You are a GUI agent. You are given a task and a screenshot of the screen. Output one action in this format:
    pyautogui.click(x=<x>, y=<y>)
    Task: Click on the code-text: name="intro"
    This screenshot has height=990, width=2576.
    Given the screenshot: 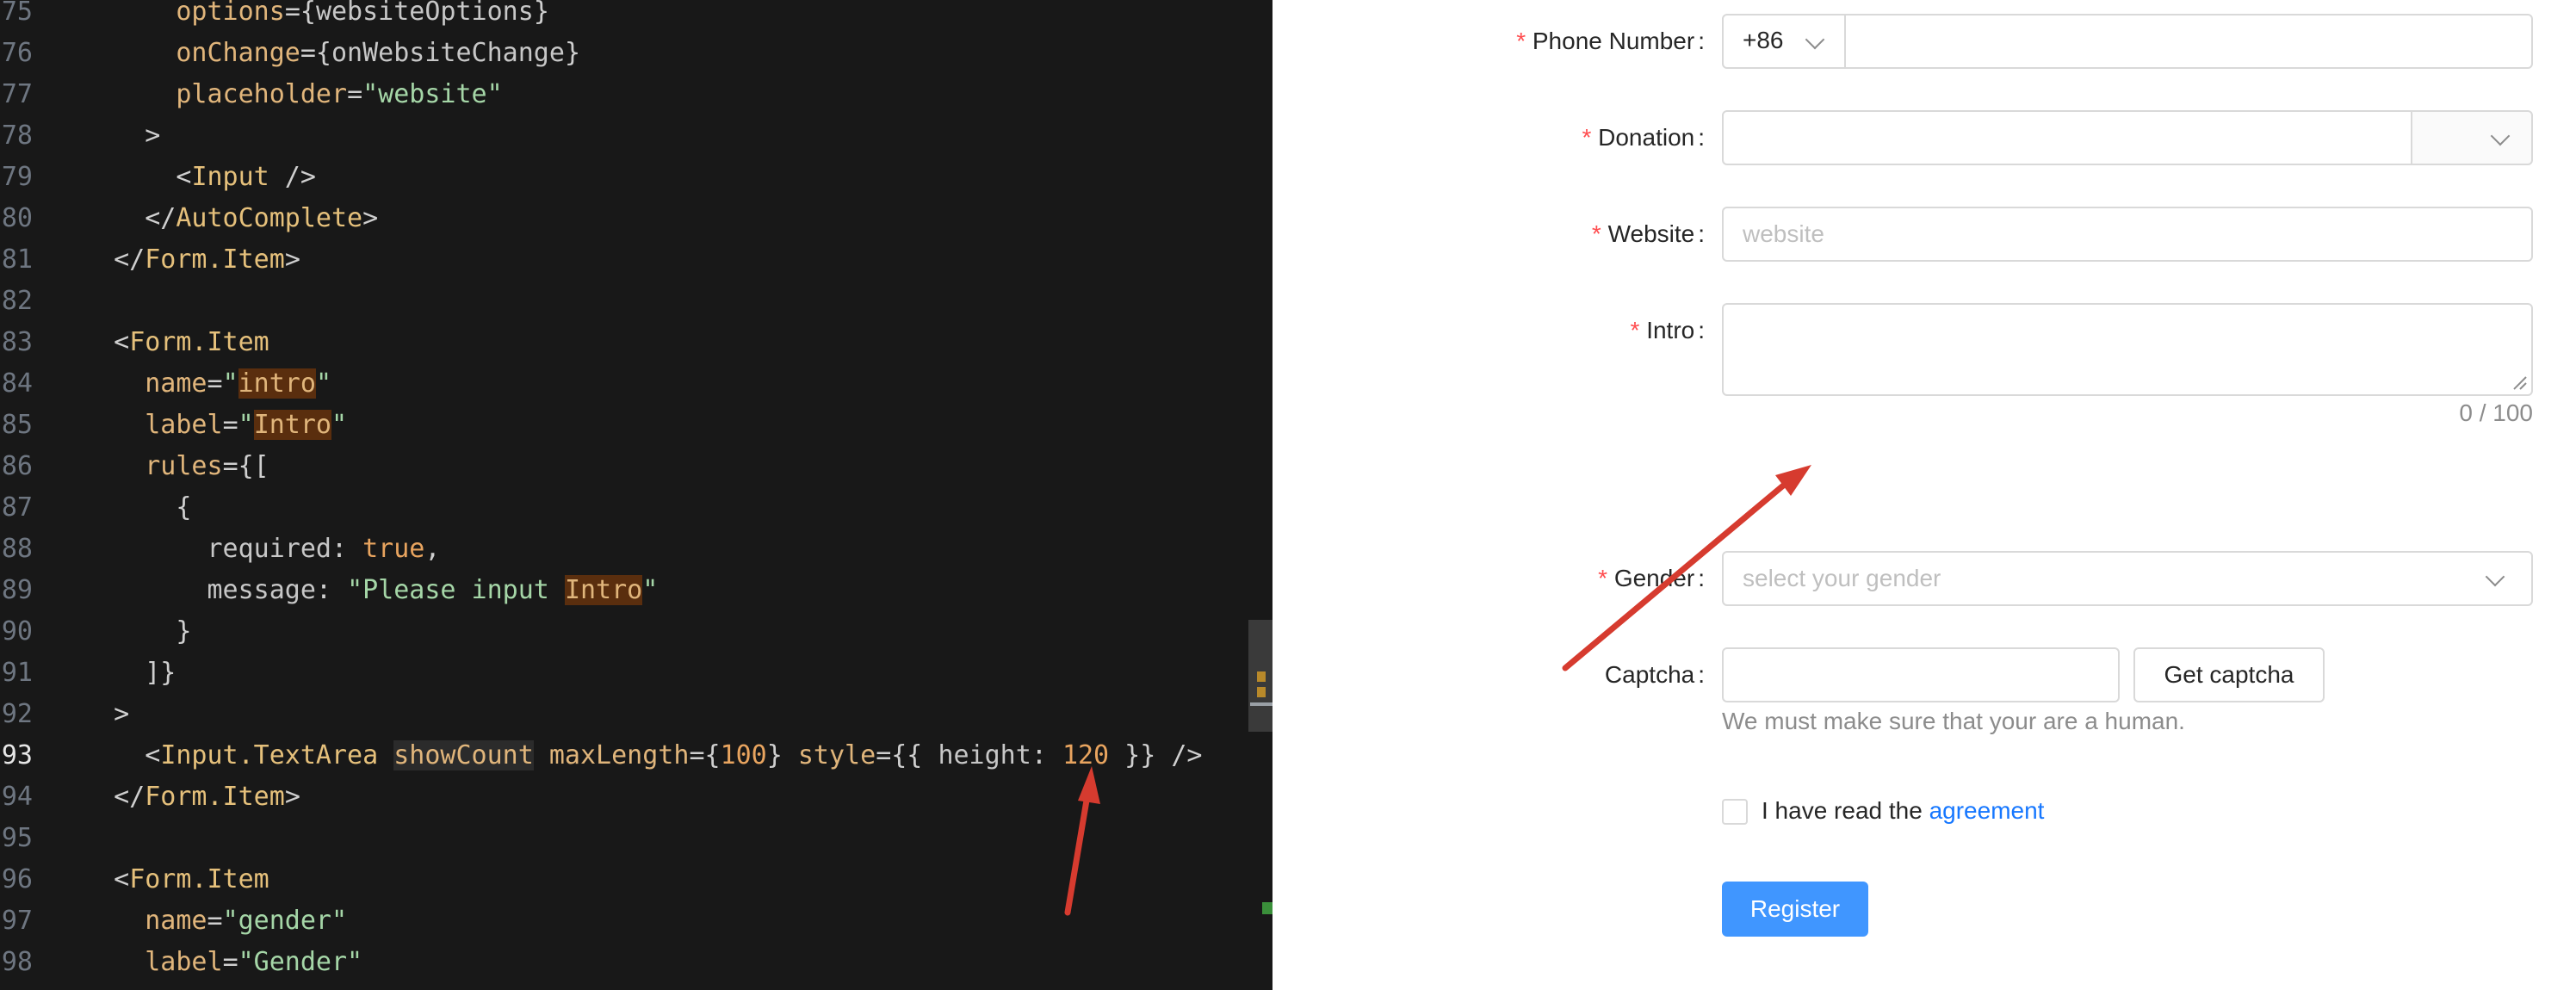 What is the action you would take?
    pyautogui.click(x=238, y=383)
    